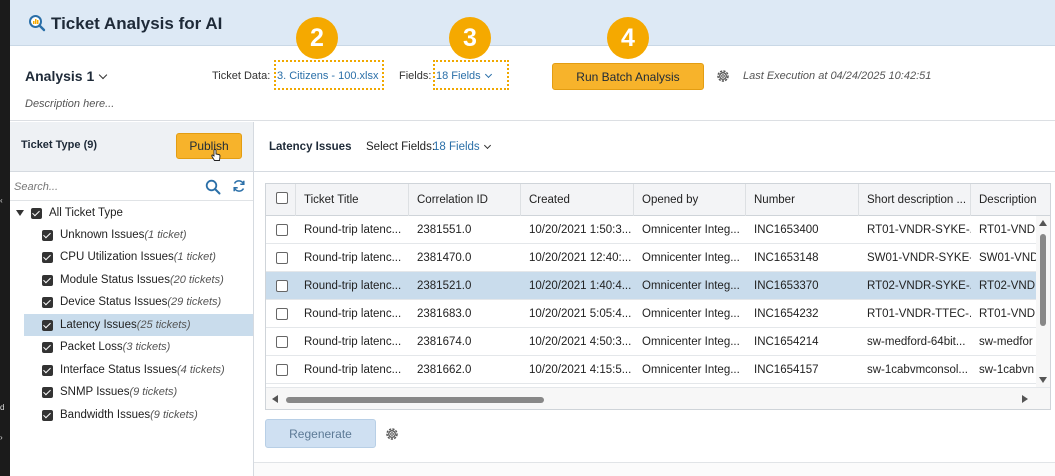  I want to click on column-header: Opened by, so click(690, 200).